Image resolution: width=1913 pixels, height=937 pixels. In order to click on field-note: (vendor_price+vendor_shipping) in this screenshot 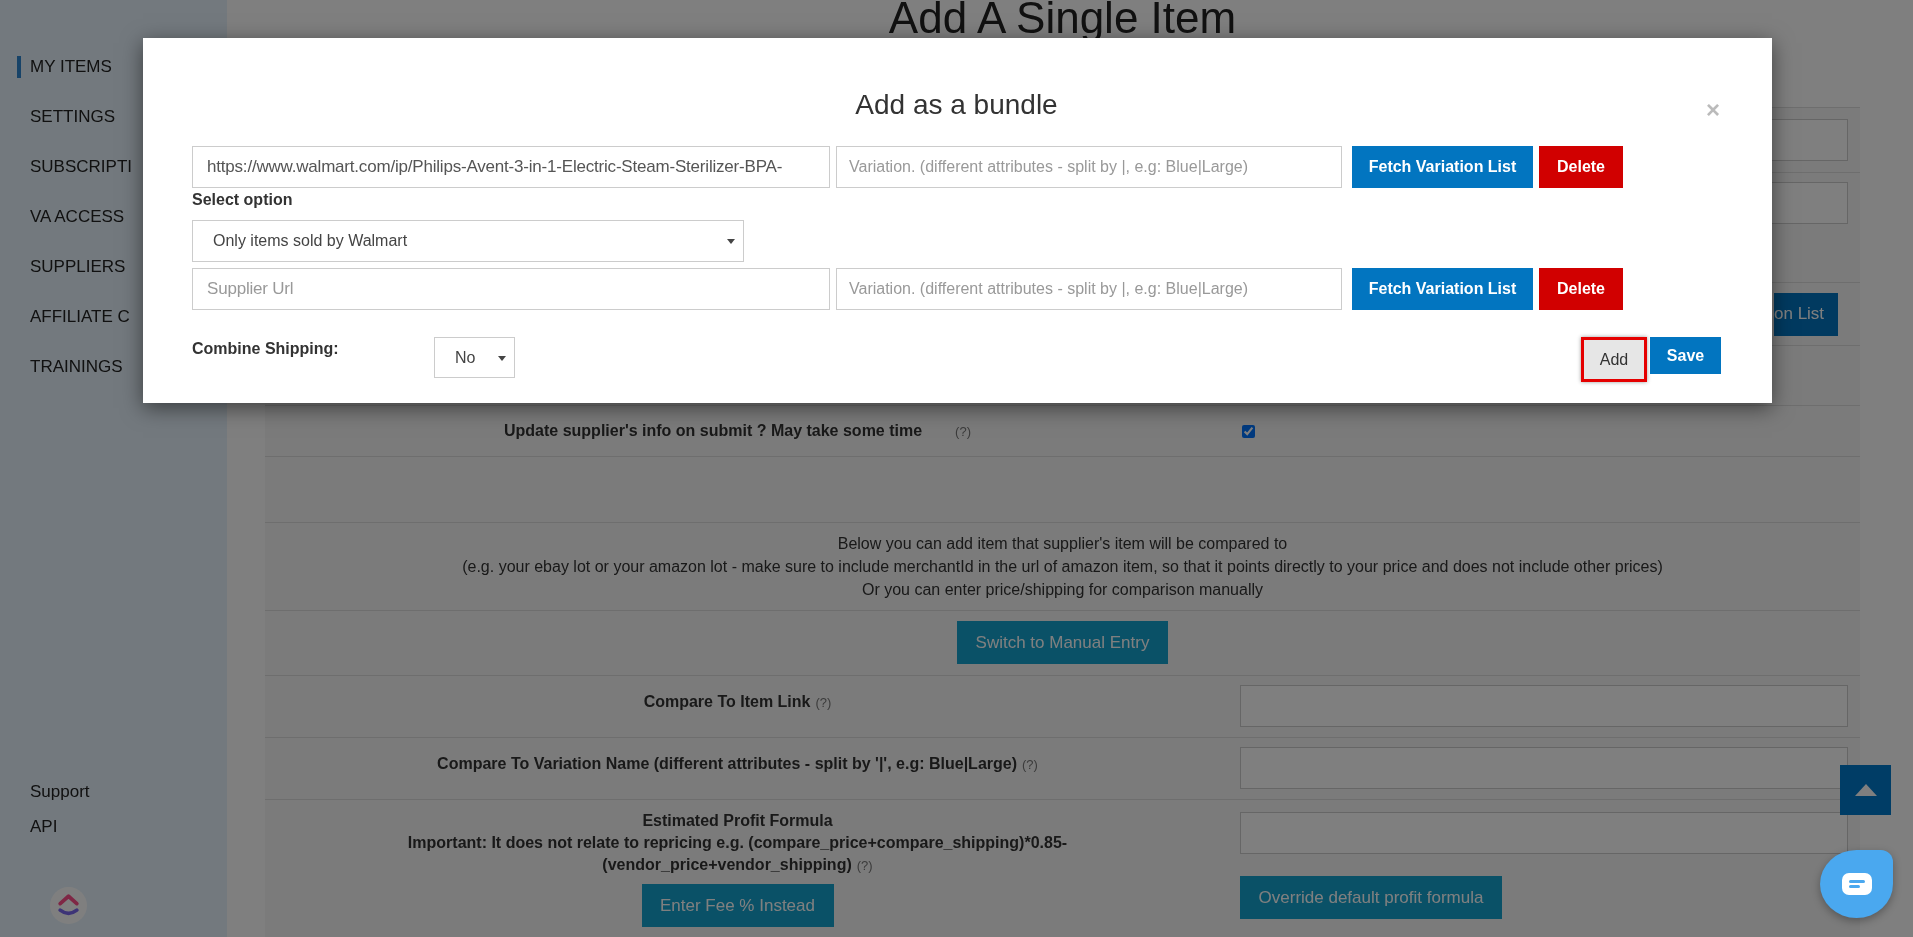, I will do `click(727, 865)`.